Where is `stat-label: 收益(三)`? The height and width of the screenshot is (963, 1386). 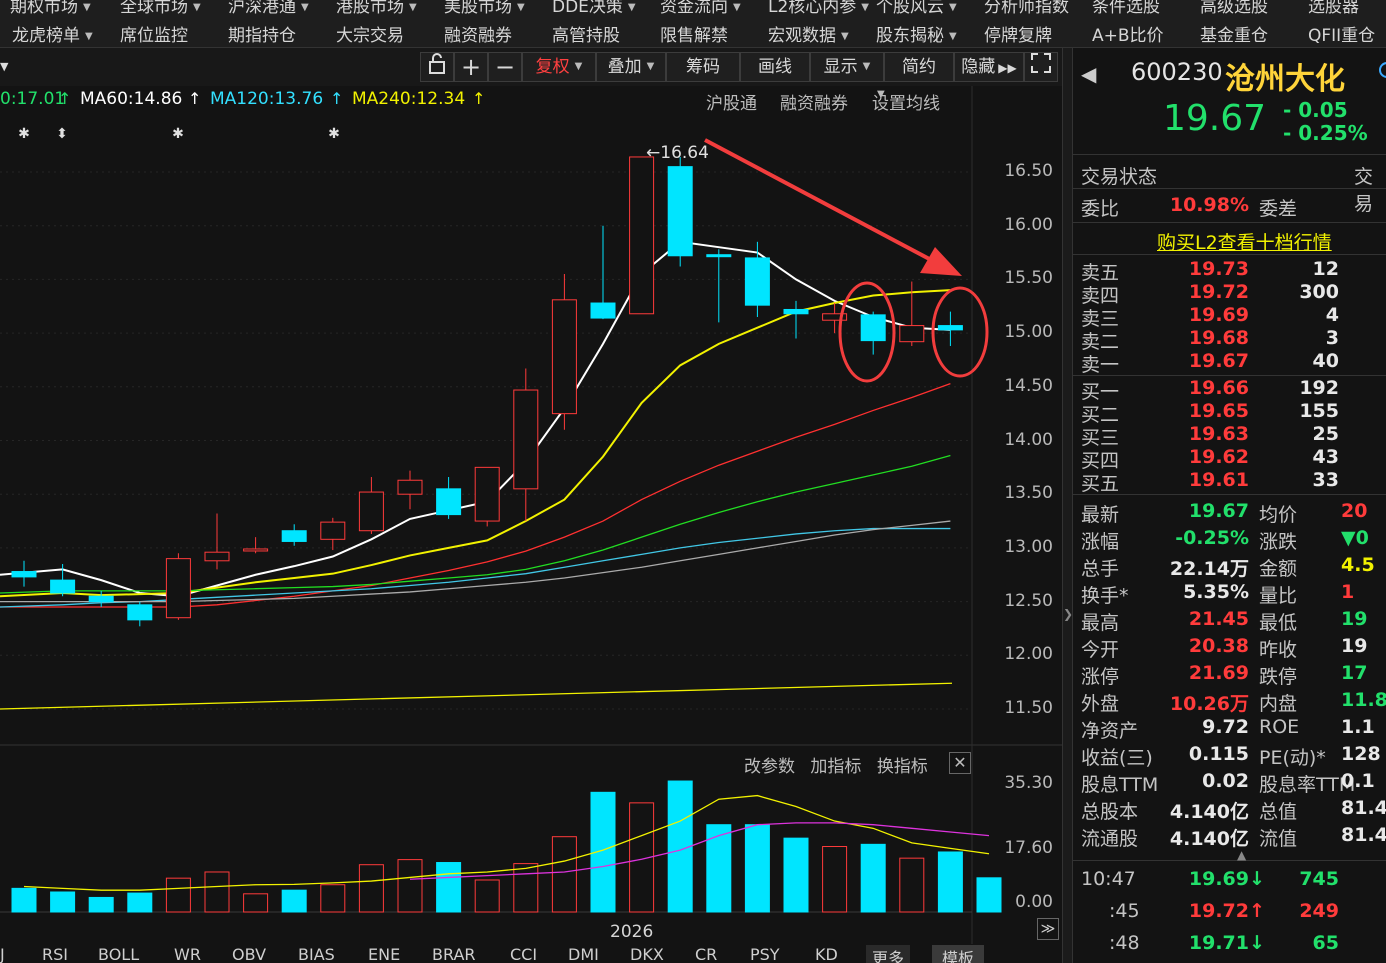
stat-label: 收益(三) is located at coordinates (1117, 758).